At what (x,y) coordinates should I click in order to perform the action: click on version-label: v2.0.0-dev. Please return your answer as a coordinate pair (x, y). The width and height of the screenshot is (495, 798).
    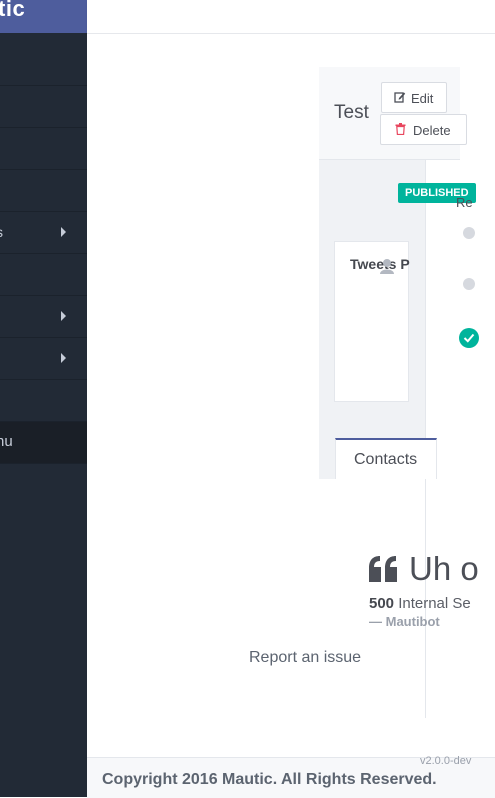
    Looking at the image, I should click on (446, 761).